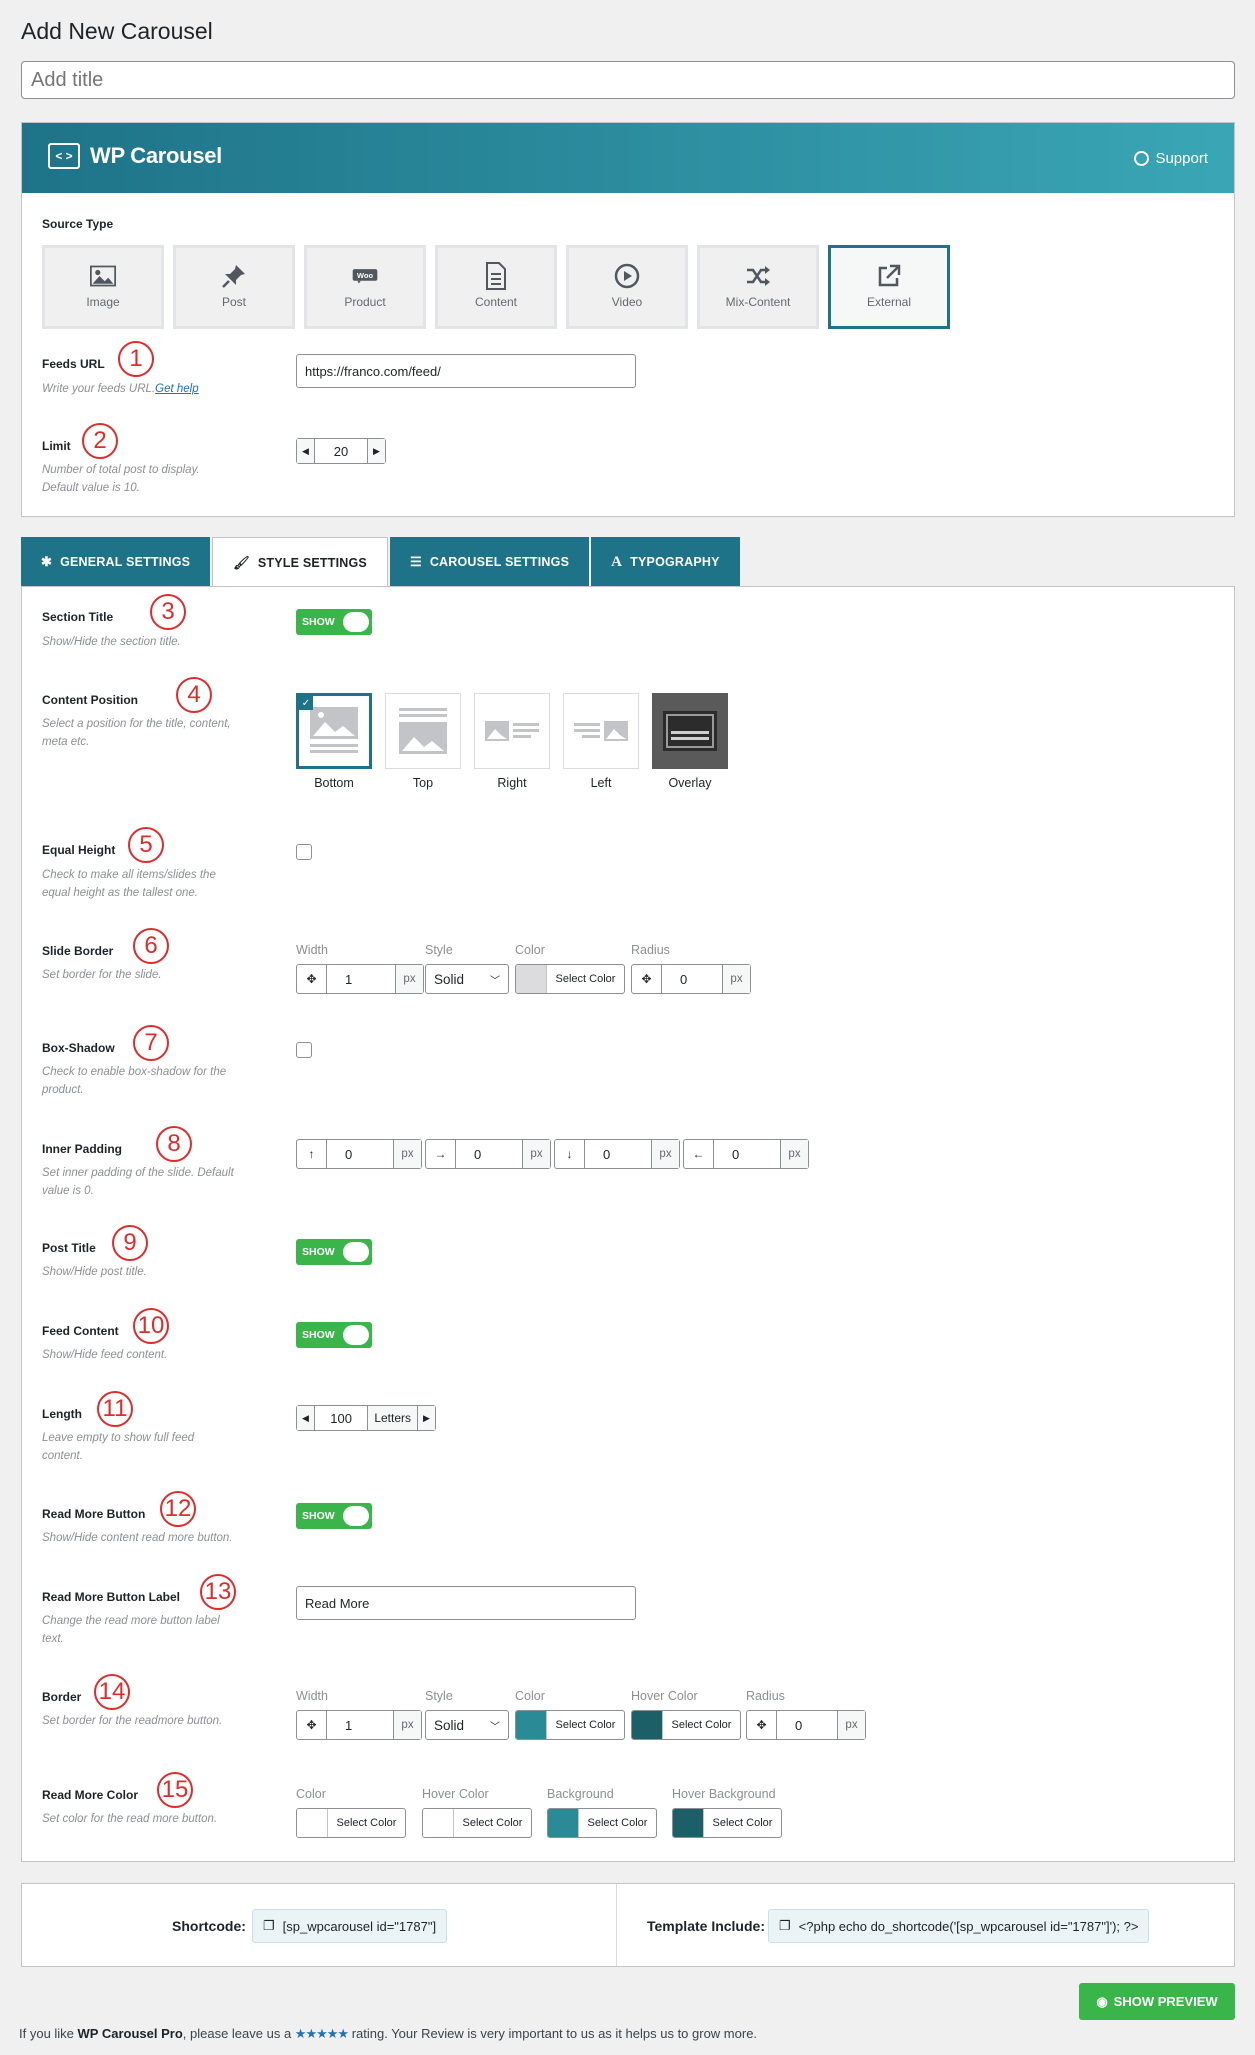  I want to click on padding-left-field: ← 0 px, so click(746, 1154).